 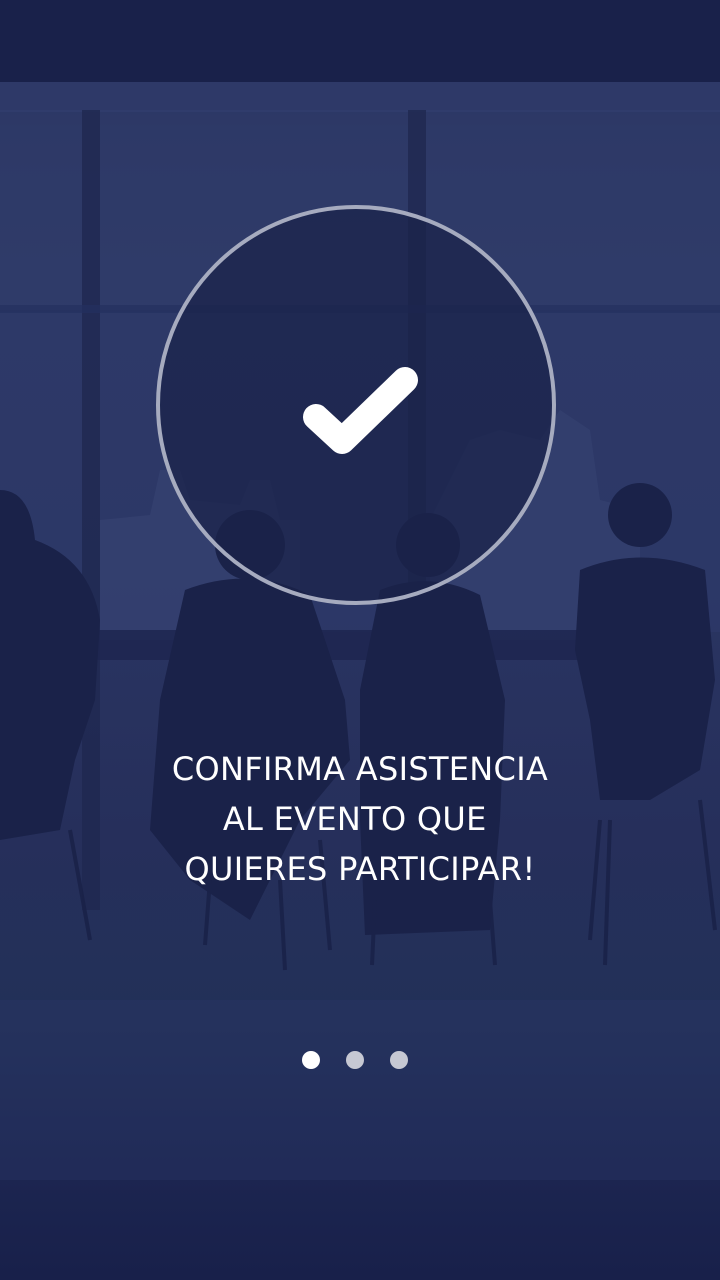 I want to click on page-indicator, so click(x=360, y=1061).